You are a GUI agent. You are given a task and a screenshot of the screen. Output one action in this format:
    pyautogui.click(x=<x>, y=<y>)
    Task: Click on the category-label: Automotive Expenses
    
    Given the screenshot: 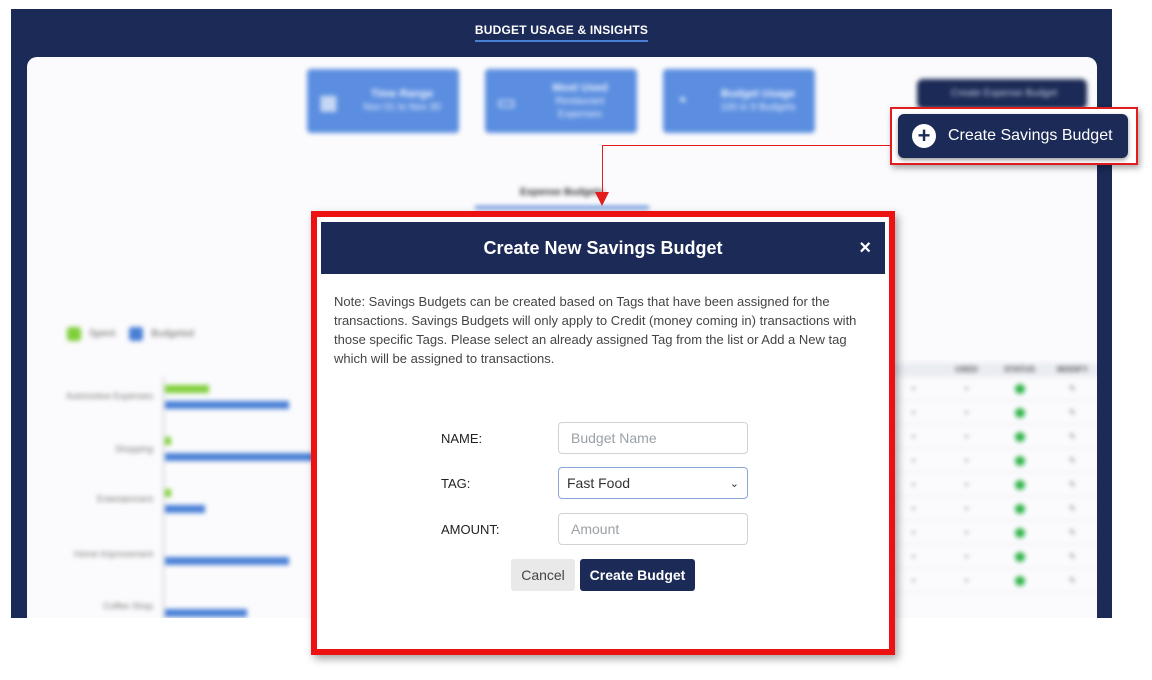 What is the action you would take?
    pyautogui.click(x=109, y=396)
    